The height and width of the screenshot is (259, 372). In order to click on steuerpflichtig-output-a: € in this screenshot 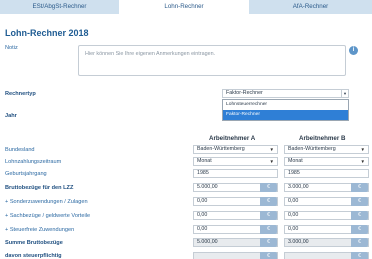, I will do `click(235, 255)`.